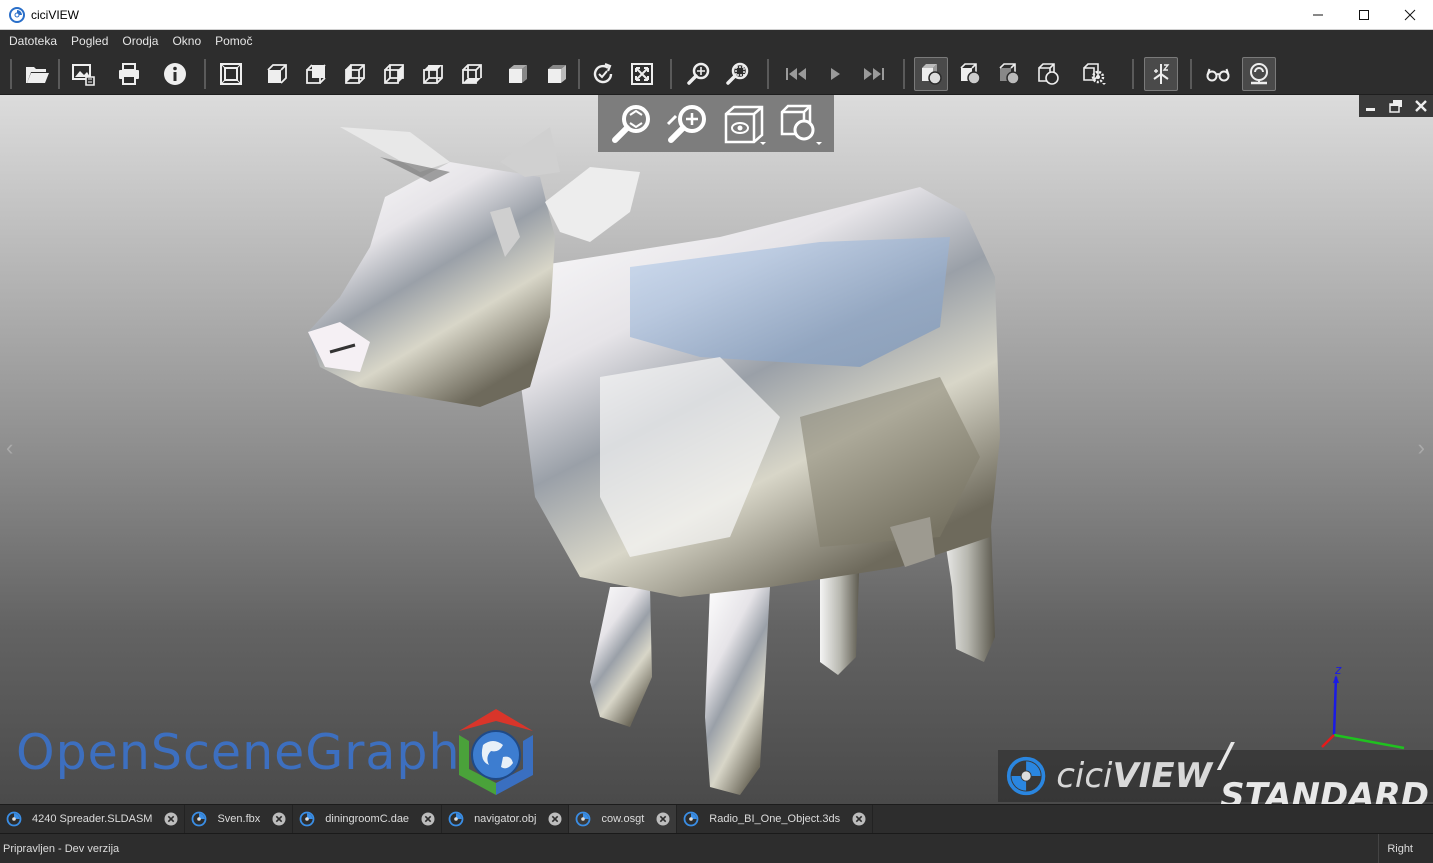 Image resolution: width=1433 pixels, height=863 pixels. I want to click on first-frame-icon, so click(796, 74).